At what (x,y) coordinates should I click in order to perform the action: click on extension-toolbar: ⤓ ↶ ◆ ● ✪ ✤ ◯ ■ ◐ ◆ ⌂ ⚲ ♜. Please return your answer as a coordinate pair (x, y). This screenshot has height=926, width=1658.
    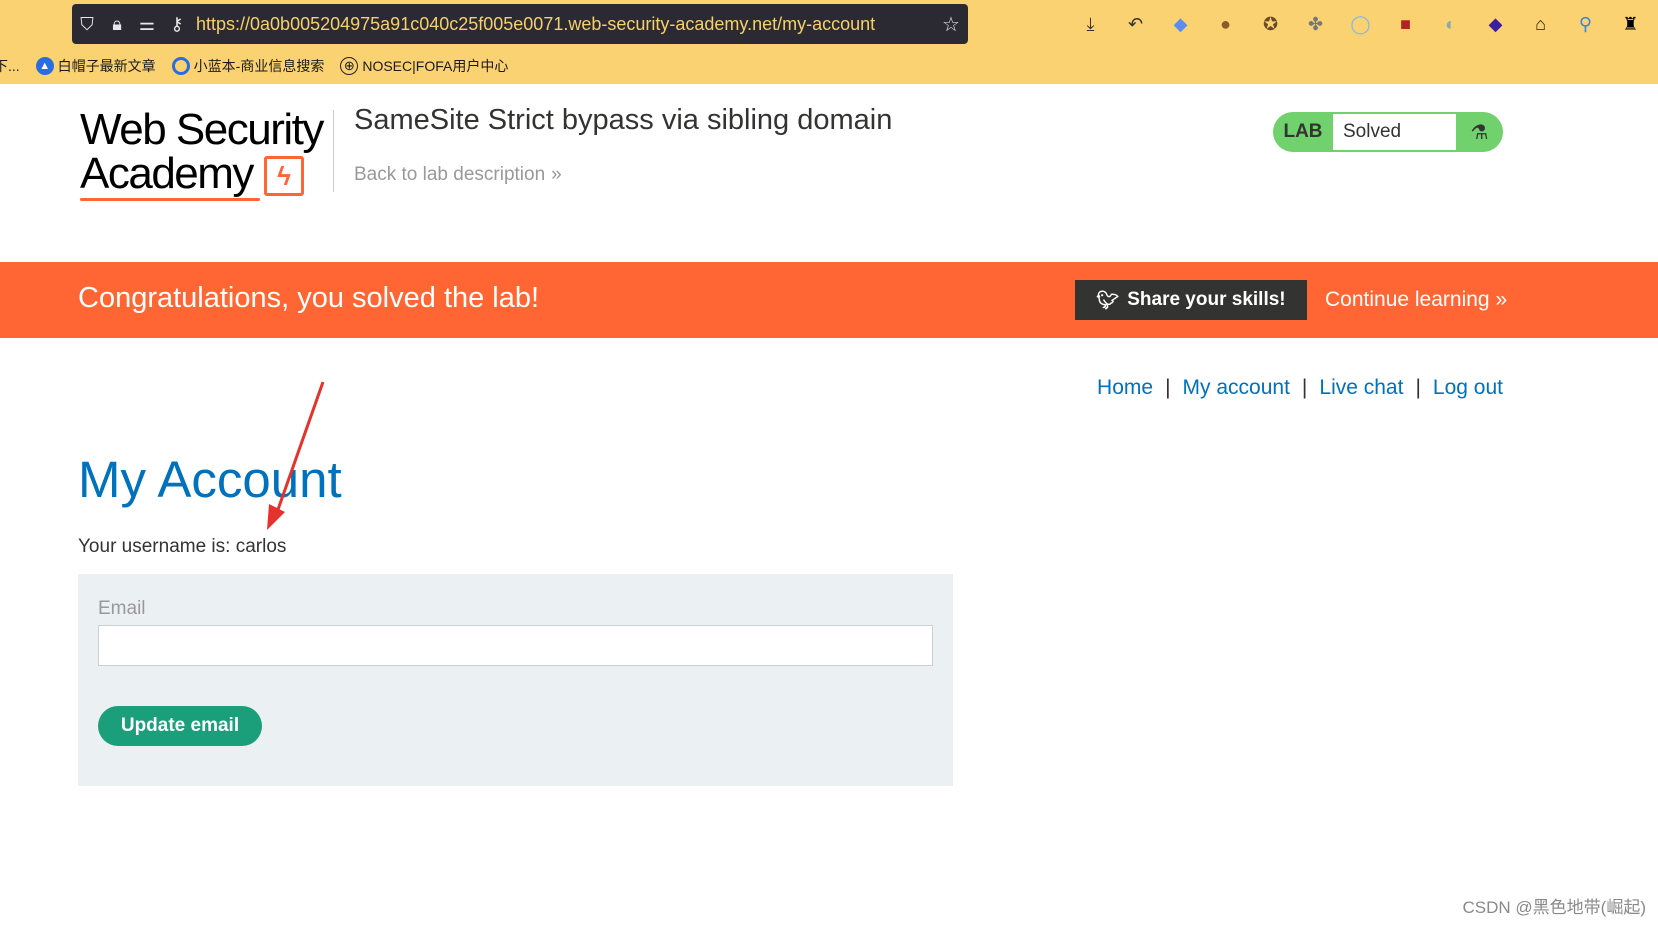
    Looking at the image, I should click on (1360, 24).